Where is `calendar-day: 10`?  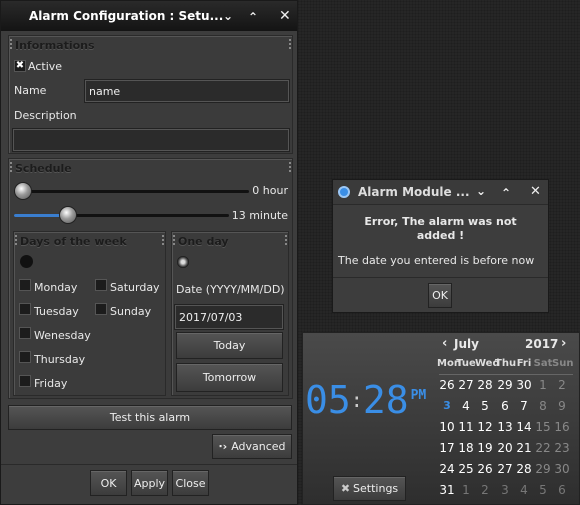 calendar-day: 10 is located at coordinates (447, 427).